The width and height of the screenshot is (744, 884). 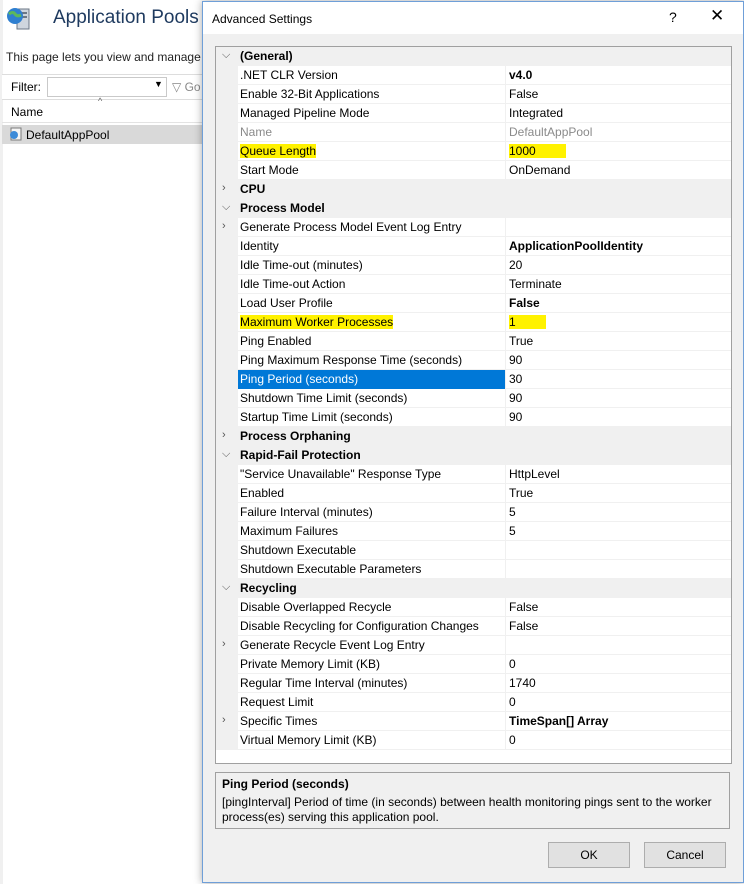 What do you see at coordinates (306, 512) in the screenshot?
I see `property-name: Failure Interval (minutes)` at bounding box center [306, 512].